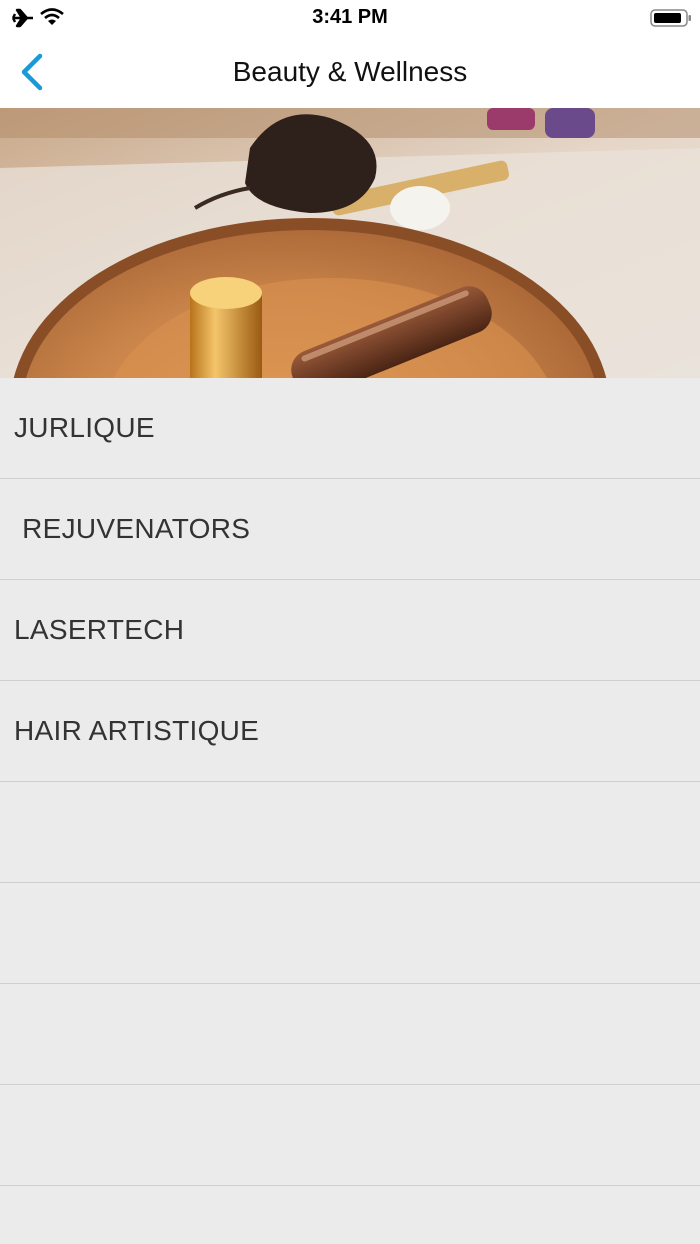 This screenshot has height=1244, width=700. I want to click on status-time: 3:41 PM, so click(350, 17).